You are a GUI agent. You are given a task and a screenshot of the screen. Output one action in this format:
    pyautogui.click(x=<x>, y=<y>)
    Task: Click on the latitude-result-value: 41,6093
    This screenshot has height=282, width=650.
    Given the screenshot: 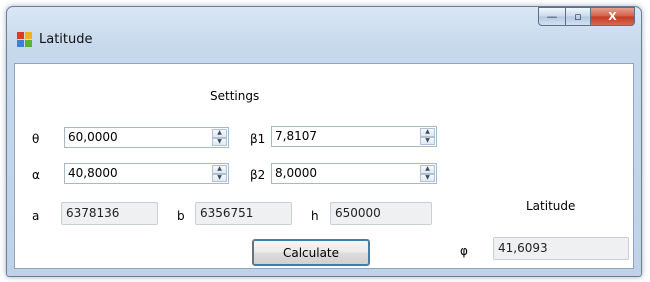 What is the action you would take?
    pyautogui.click(x=523, y=248)
    